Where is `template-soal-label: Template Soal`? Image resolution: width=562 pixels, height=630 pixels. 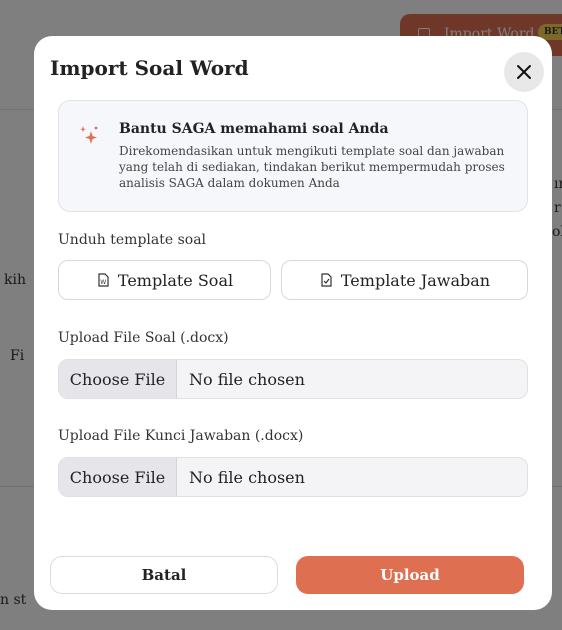 template-soal-label: Template Soal is located at coordinates (175, 280).